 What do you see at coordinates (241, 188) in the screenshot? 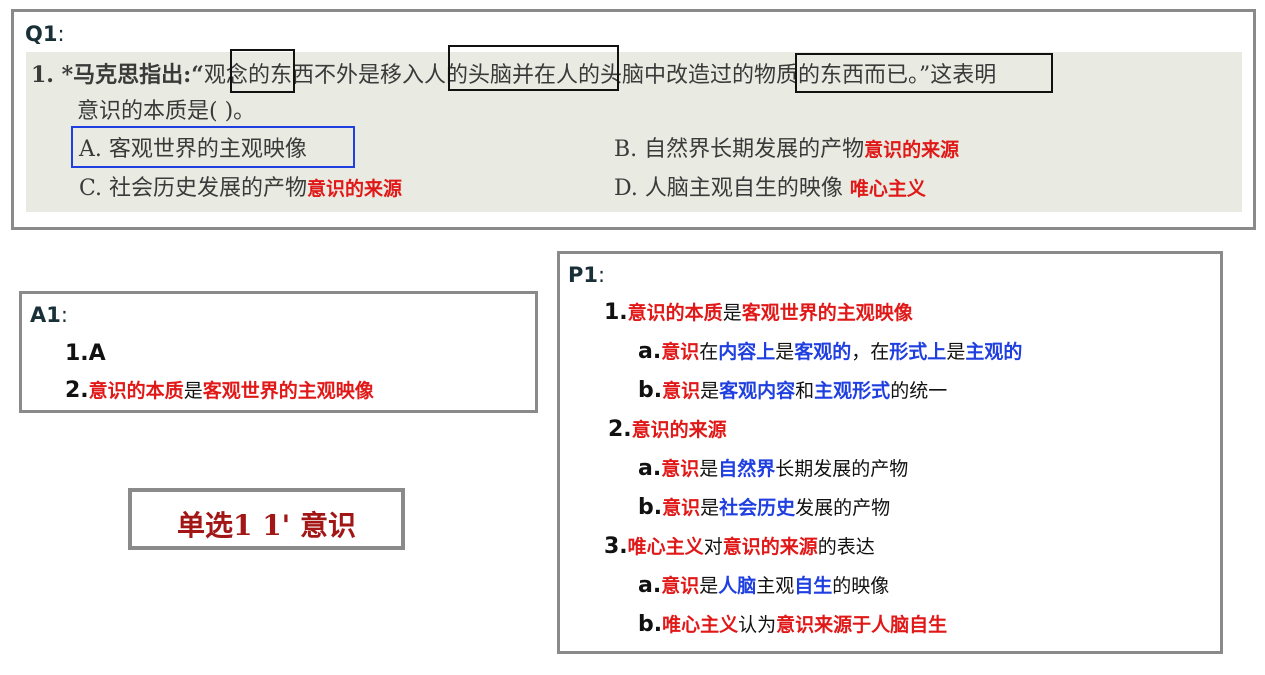
I see `option-c: C. 社会历史发展的产物意识的来源` at bounding box center [241, 188].